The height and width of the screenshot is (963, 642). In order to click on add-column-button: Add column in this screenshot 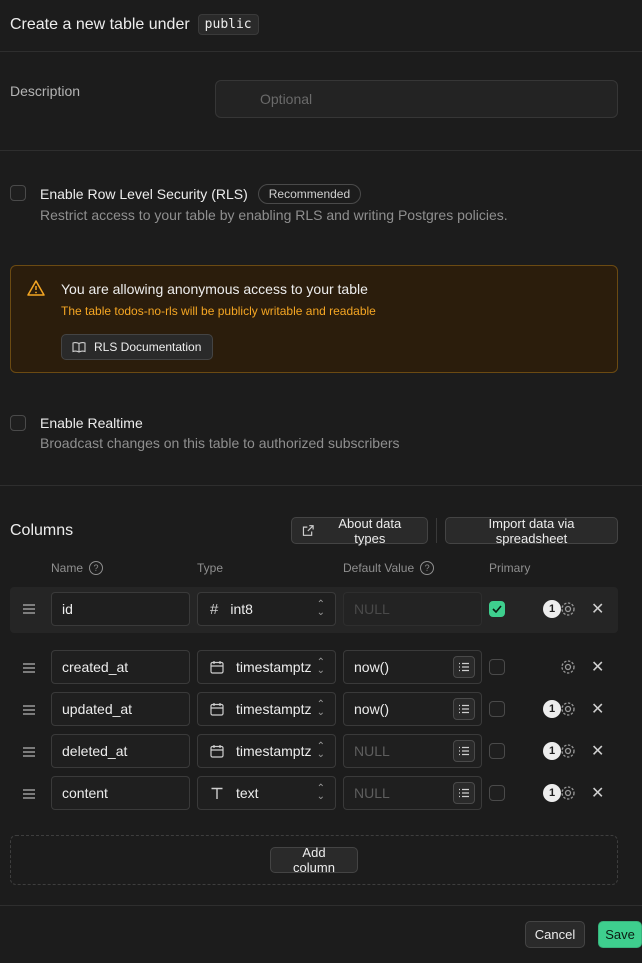, I will do `click(314, 860)`.